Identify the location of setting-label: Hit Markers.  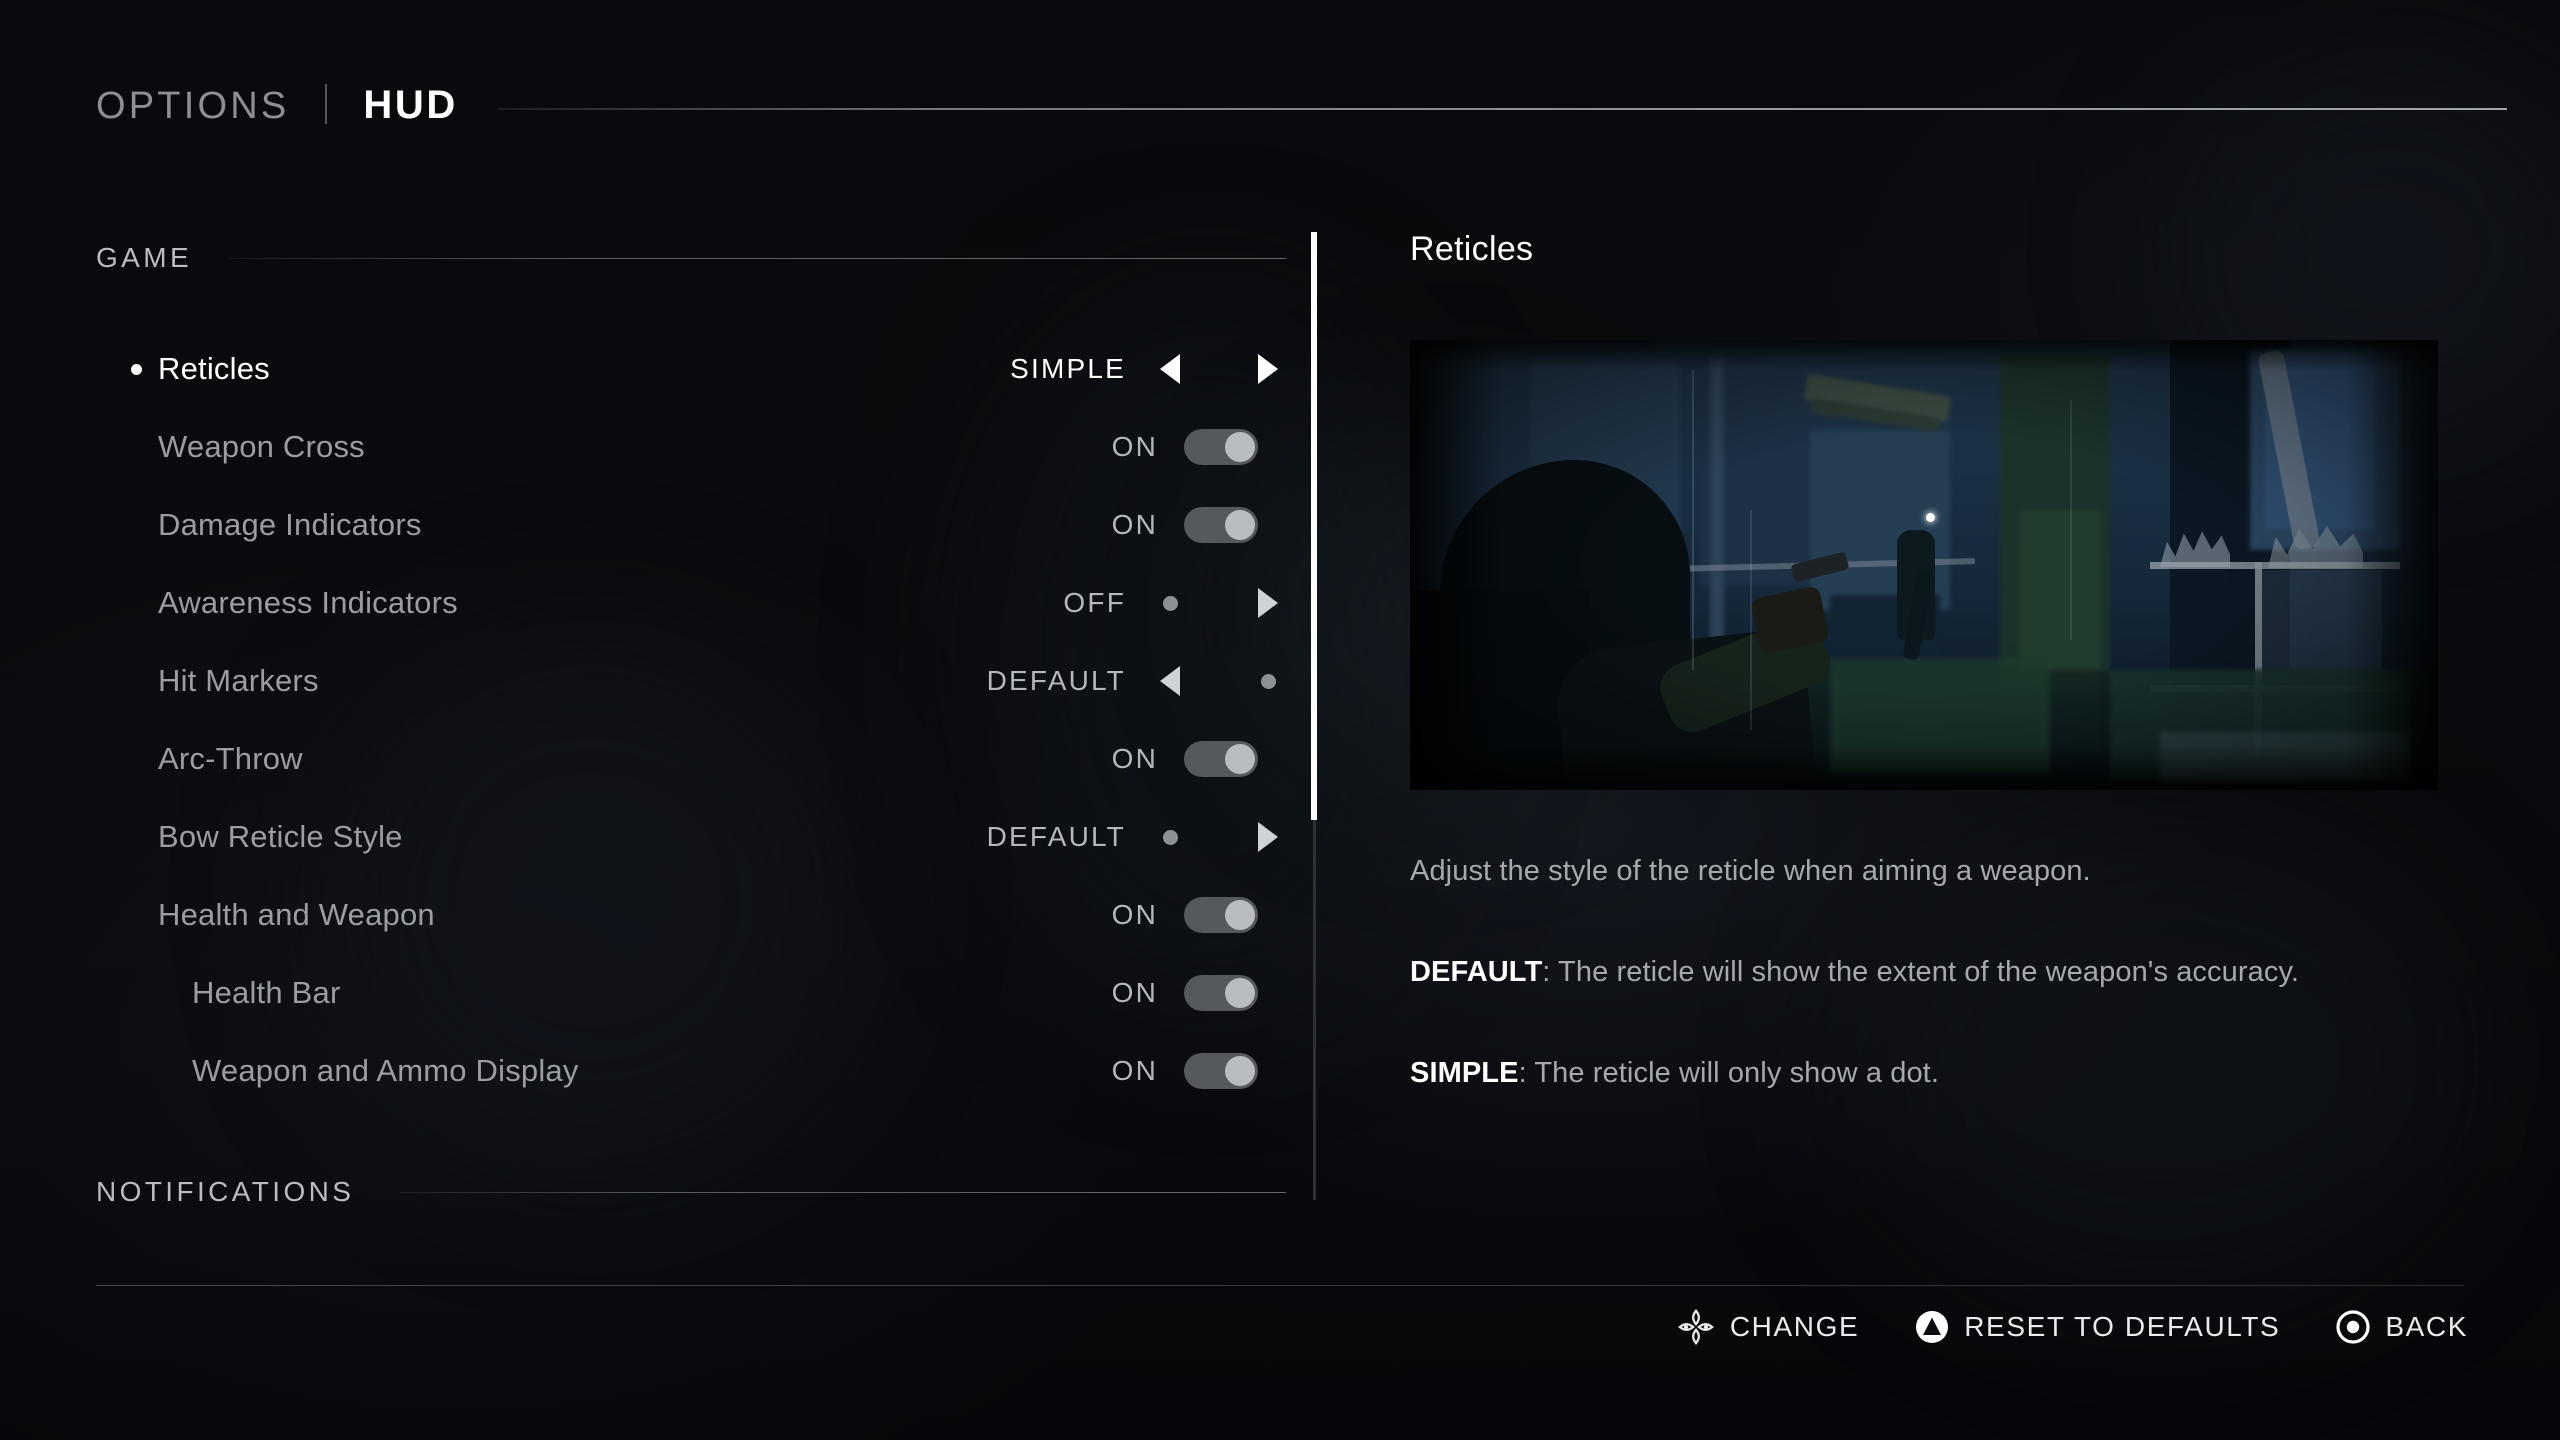
(238, 680).